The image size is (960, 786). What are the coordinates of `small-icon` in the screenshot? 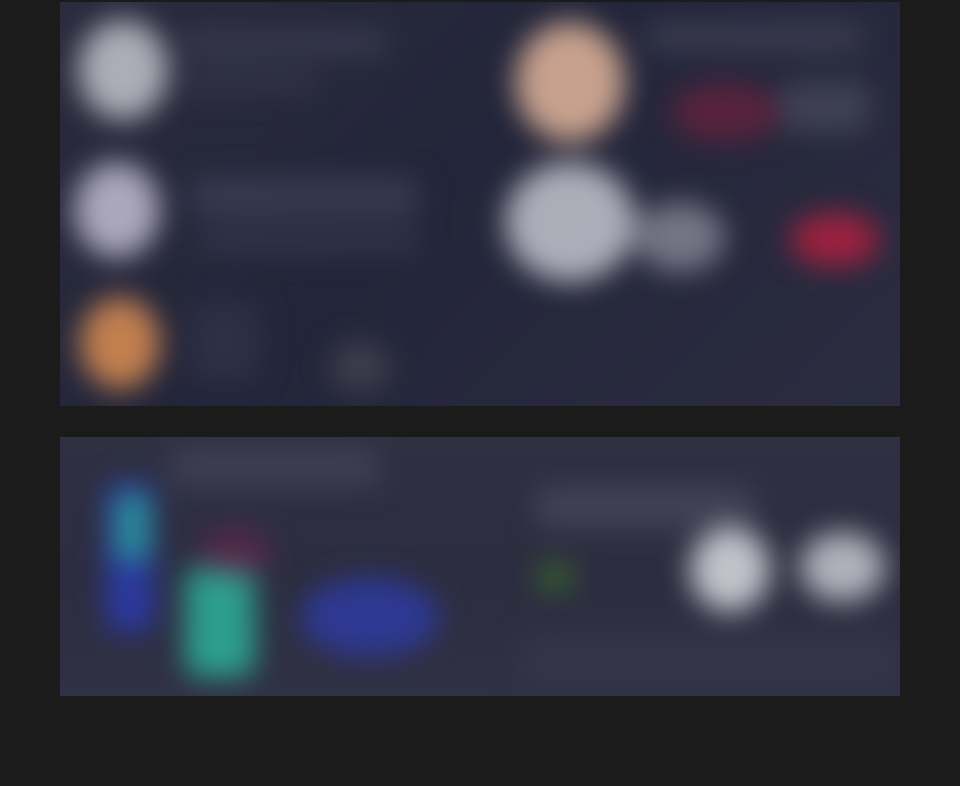 It's located at (555, 577).